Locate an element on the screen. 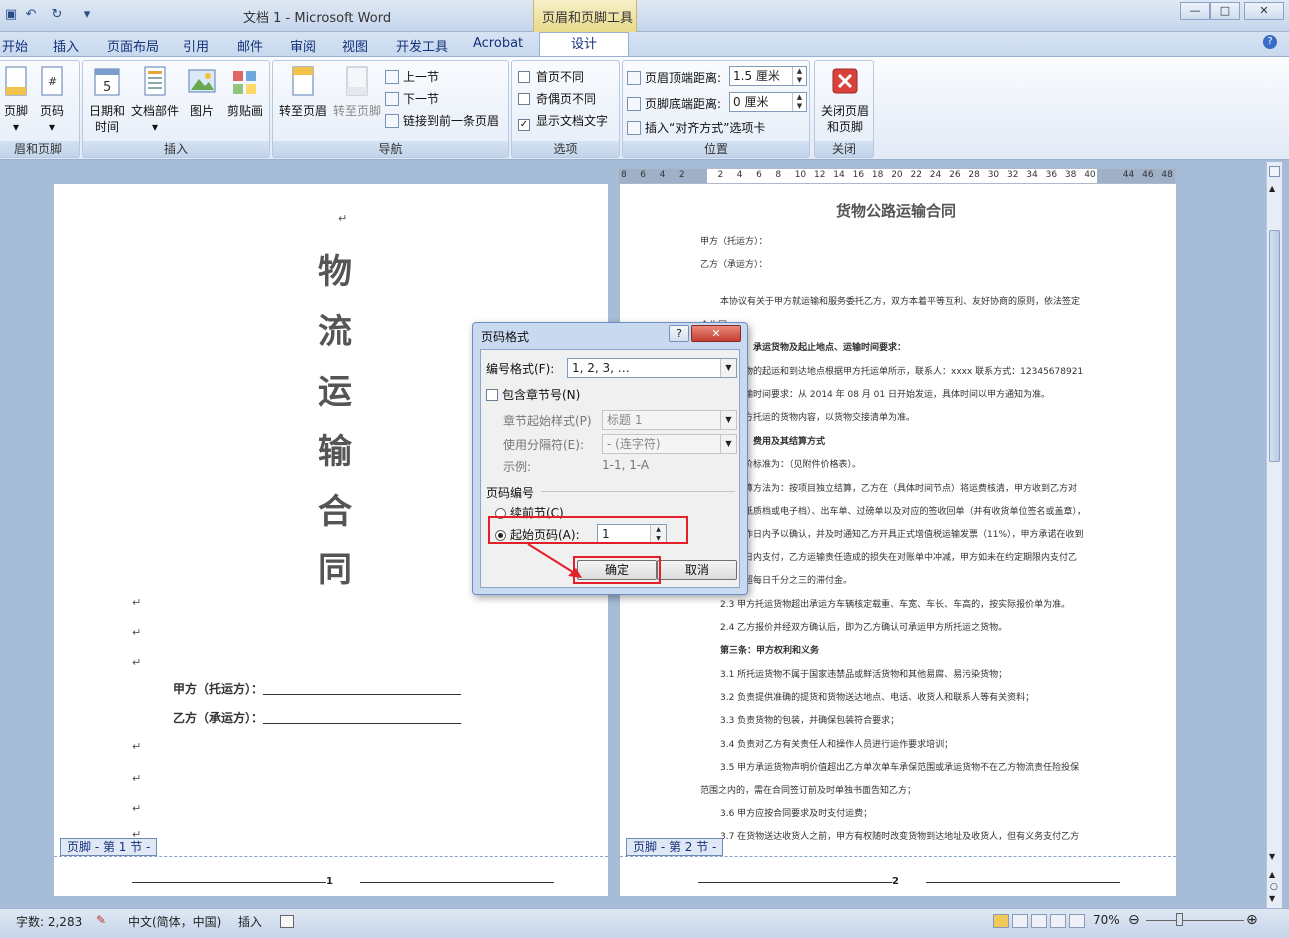  tab-review: 审阅 is located at coordinates (303, 45).